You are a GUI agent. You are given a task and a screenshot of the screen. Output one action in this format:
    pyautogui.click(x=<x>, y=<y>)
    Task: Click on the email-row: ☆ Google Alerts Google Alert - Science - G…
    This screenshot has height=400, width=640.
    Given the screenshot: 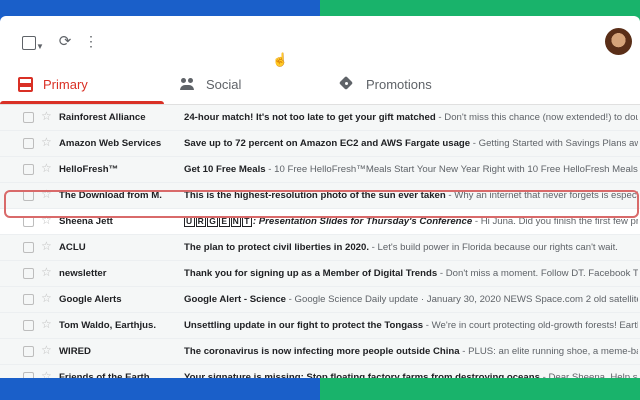 What is the action you would take?
    pyautogui.click(x=320, y=300)
    